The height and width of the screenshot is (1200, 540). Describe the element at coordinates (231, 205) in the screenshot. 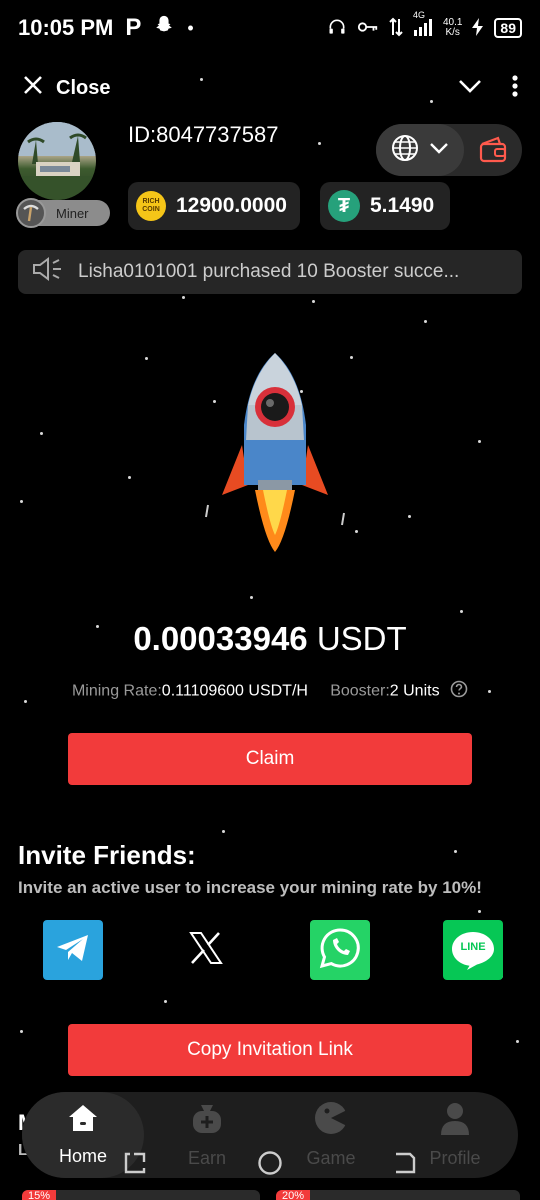

I see `rich-coin-amount: 12900.0000` at that location.